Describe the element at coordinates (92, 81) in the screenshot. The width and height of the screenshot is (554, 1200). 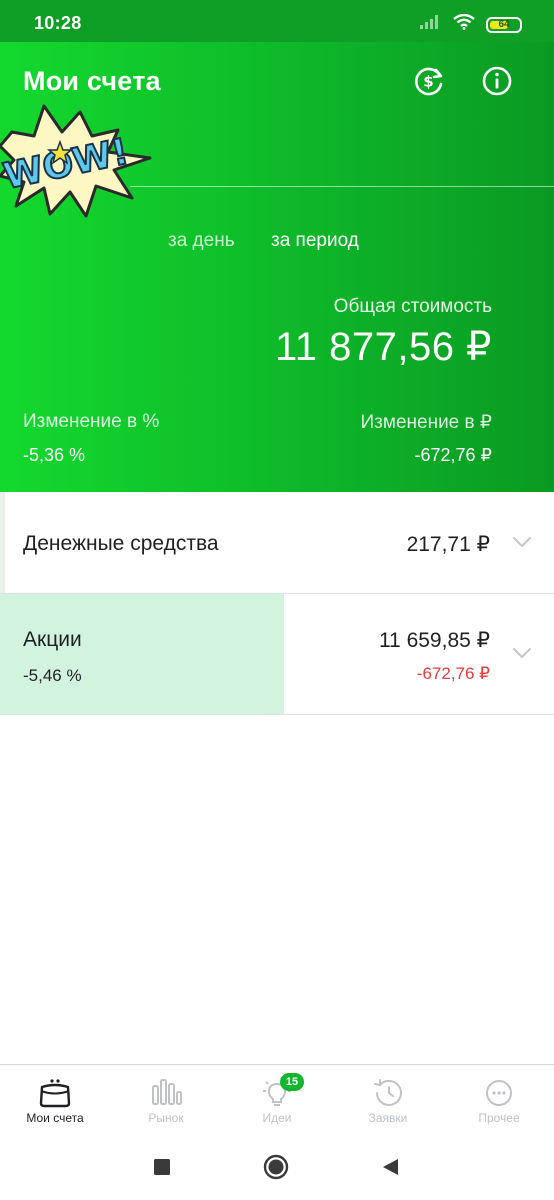
I see `page-title: Мои счета` at that location.